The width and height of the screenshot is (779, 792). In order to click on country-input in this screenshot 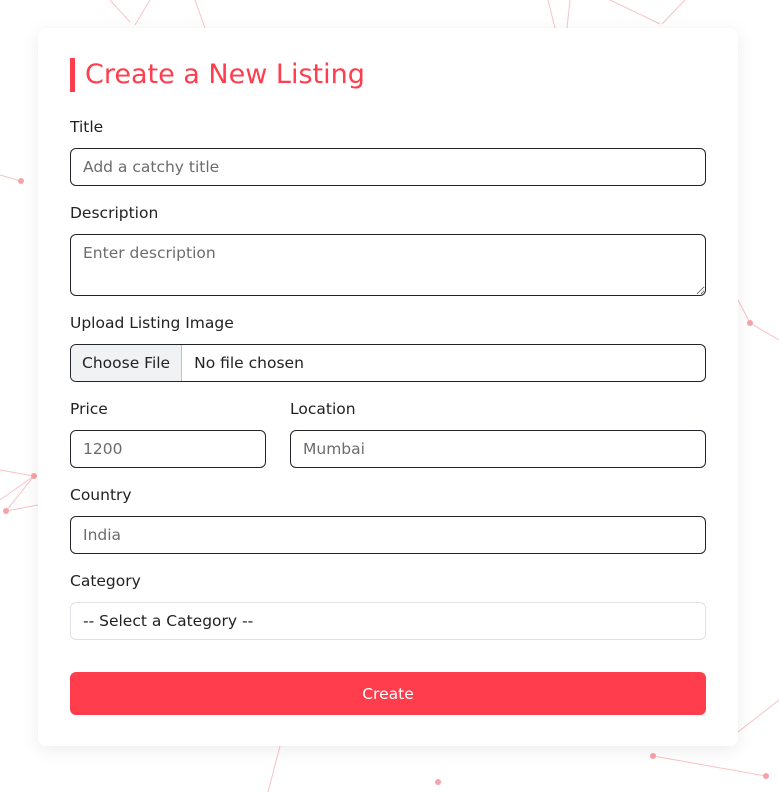, I will do `click(388, 535)`.